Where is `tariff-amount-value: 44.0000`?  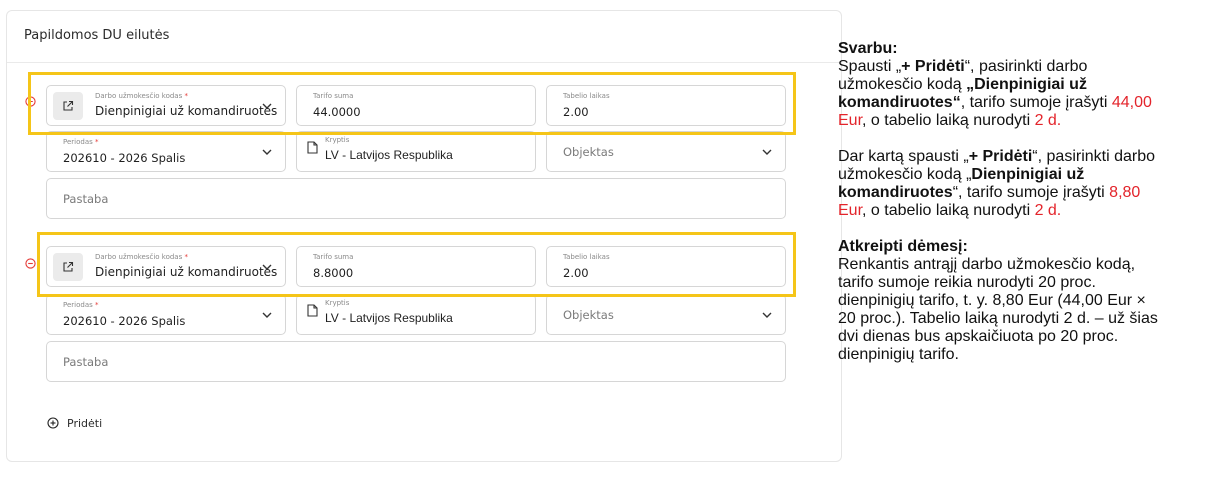
tariff-amount-value: 44.0000 is located at coordinates (337, 112).